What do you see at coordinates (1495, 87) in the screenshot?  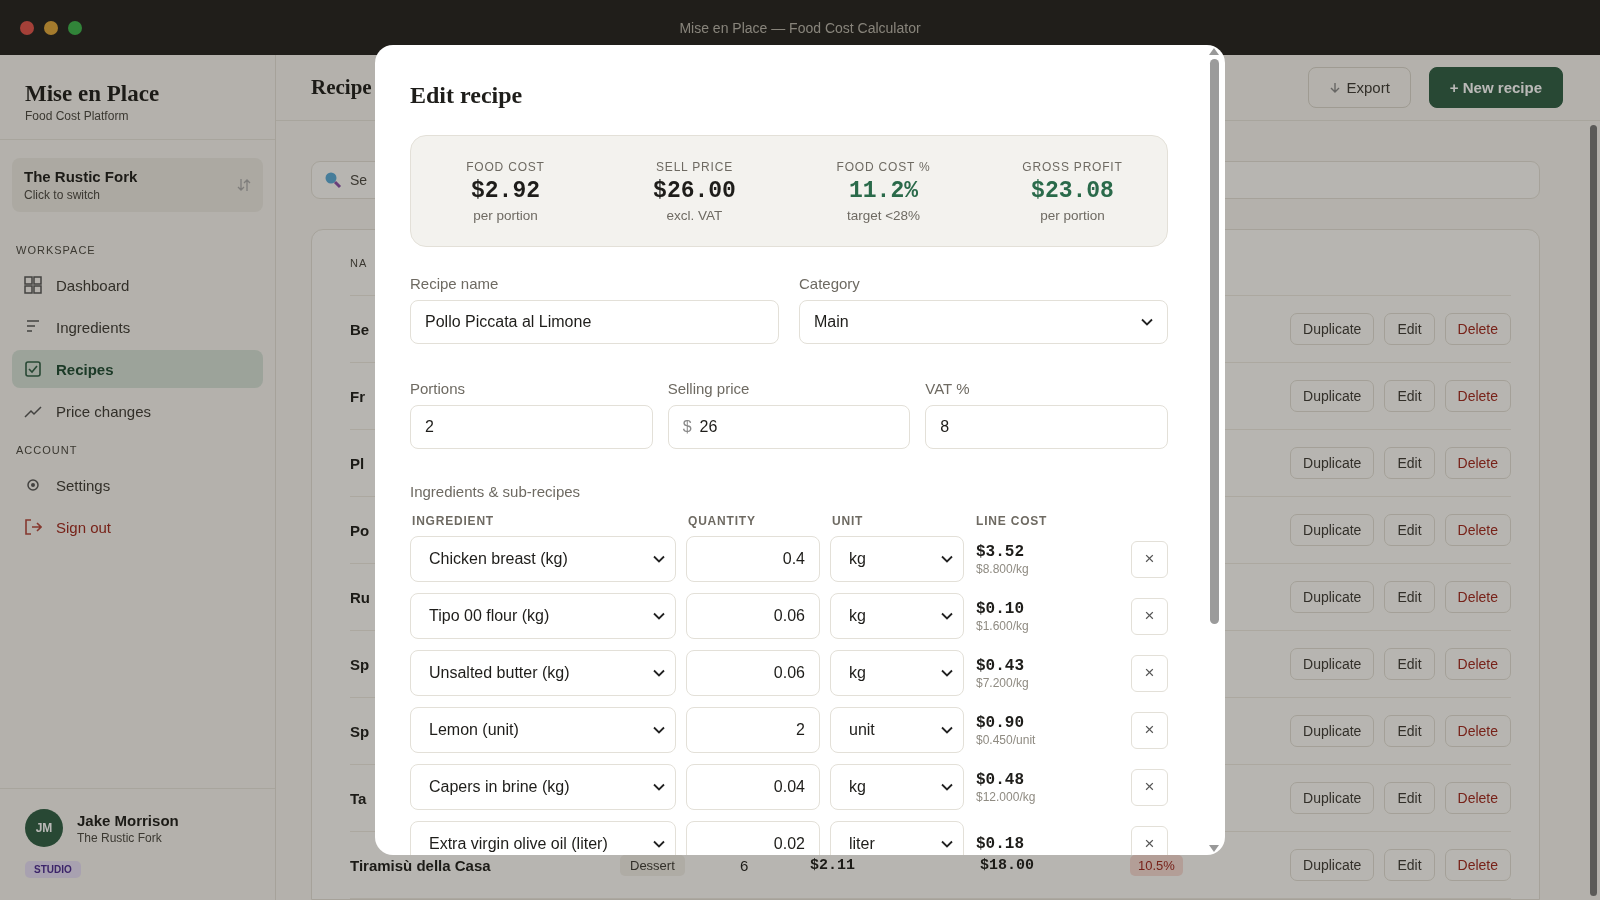 I see `new-recipe-button: + New recipe` at bounding box center [1495, 87].